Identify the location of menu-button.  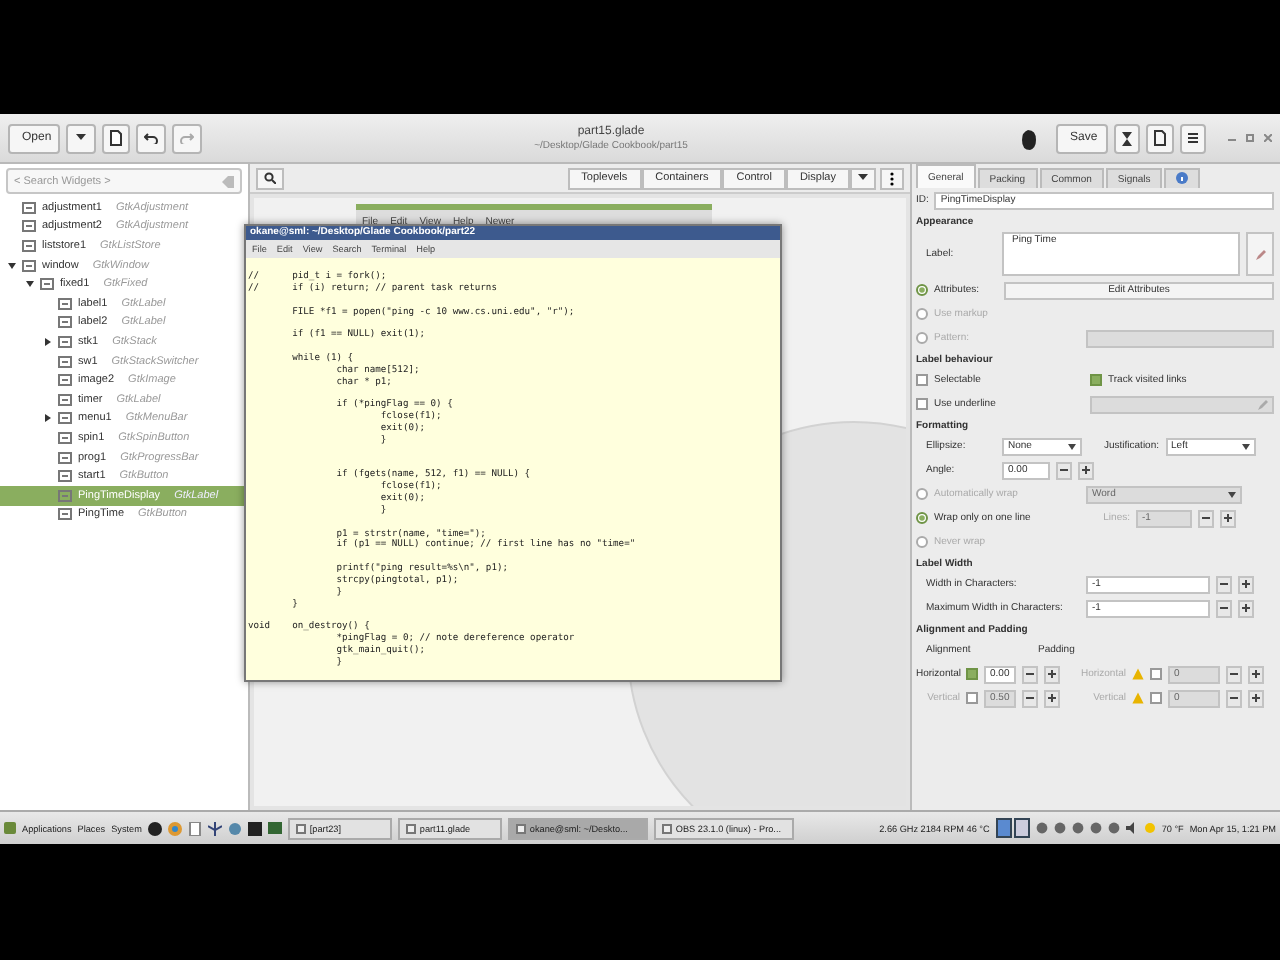
(1193, 138).